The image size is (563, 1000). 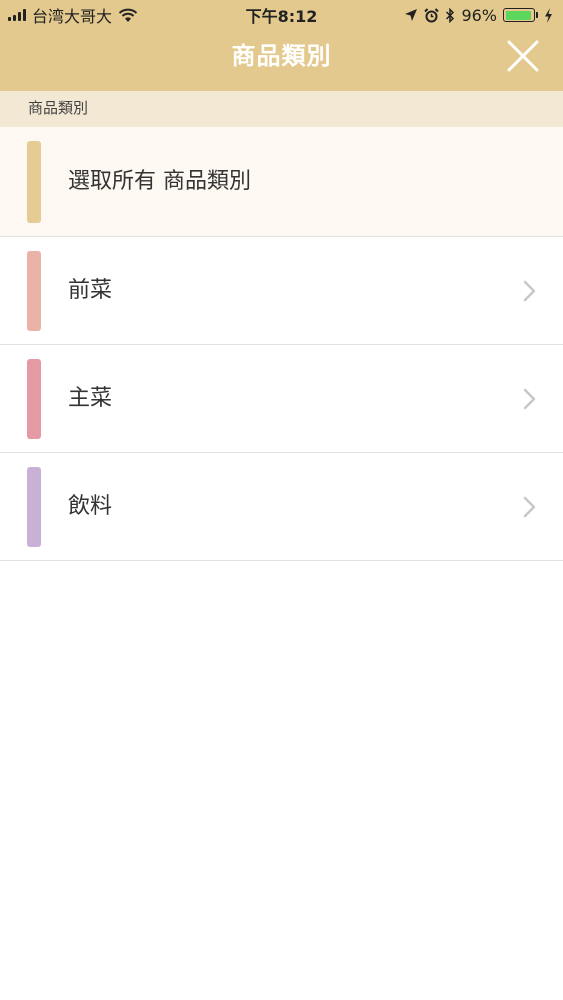 What do you see at coordinates (411, 15) in the screenshot?
I see `location-icon` at bounding box center [411, 15].